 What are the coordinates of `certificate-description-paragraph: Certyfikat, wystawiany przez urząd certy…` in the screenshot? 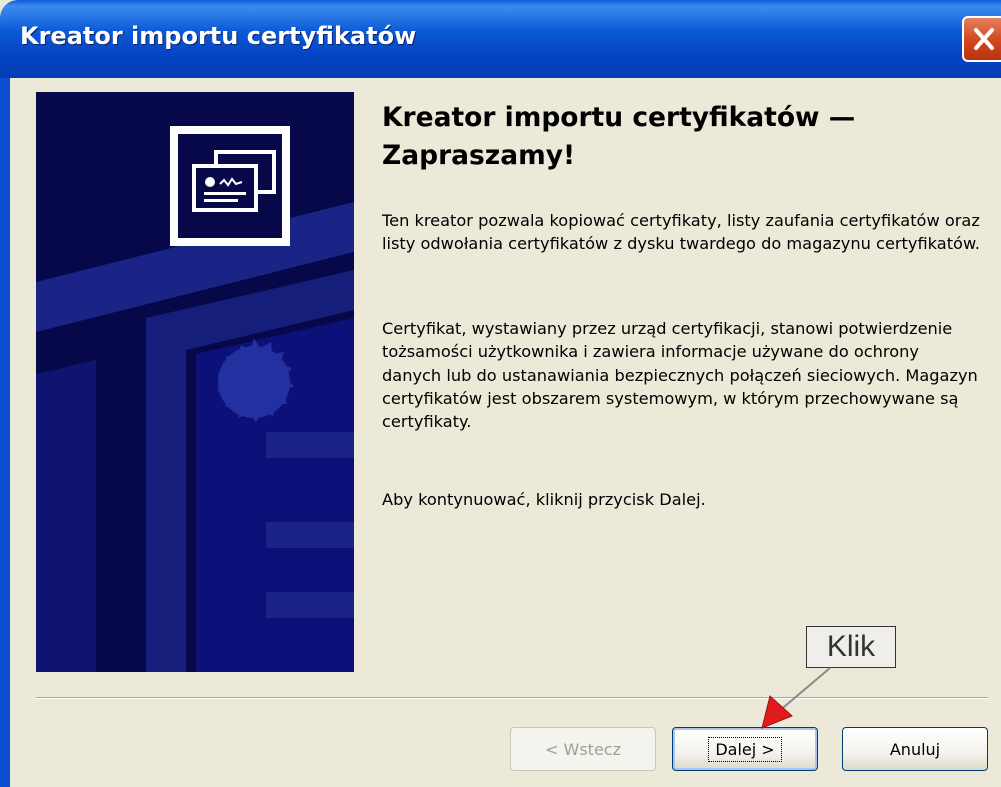 It's located at (680, 375).